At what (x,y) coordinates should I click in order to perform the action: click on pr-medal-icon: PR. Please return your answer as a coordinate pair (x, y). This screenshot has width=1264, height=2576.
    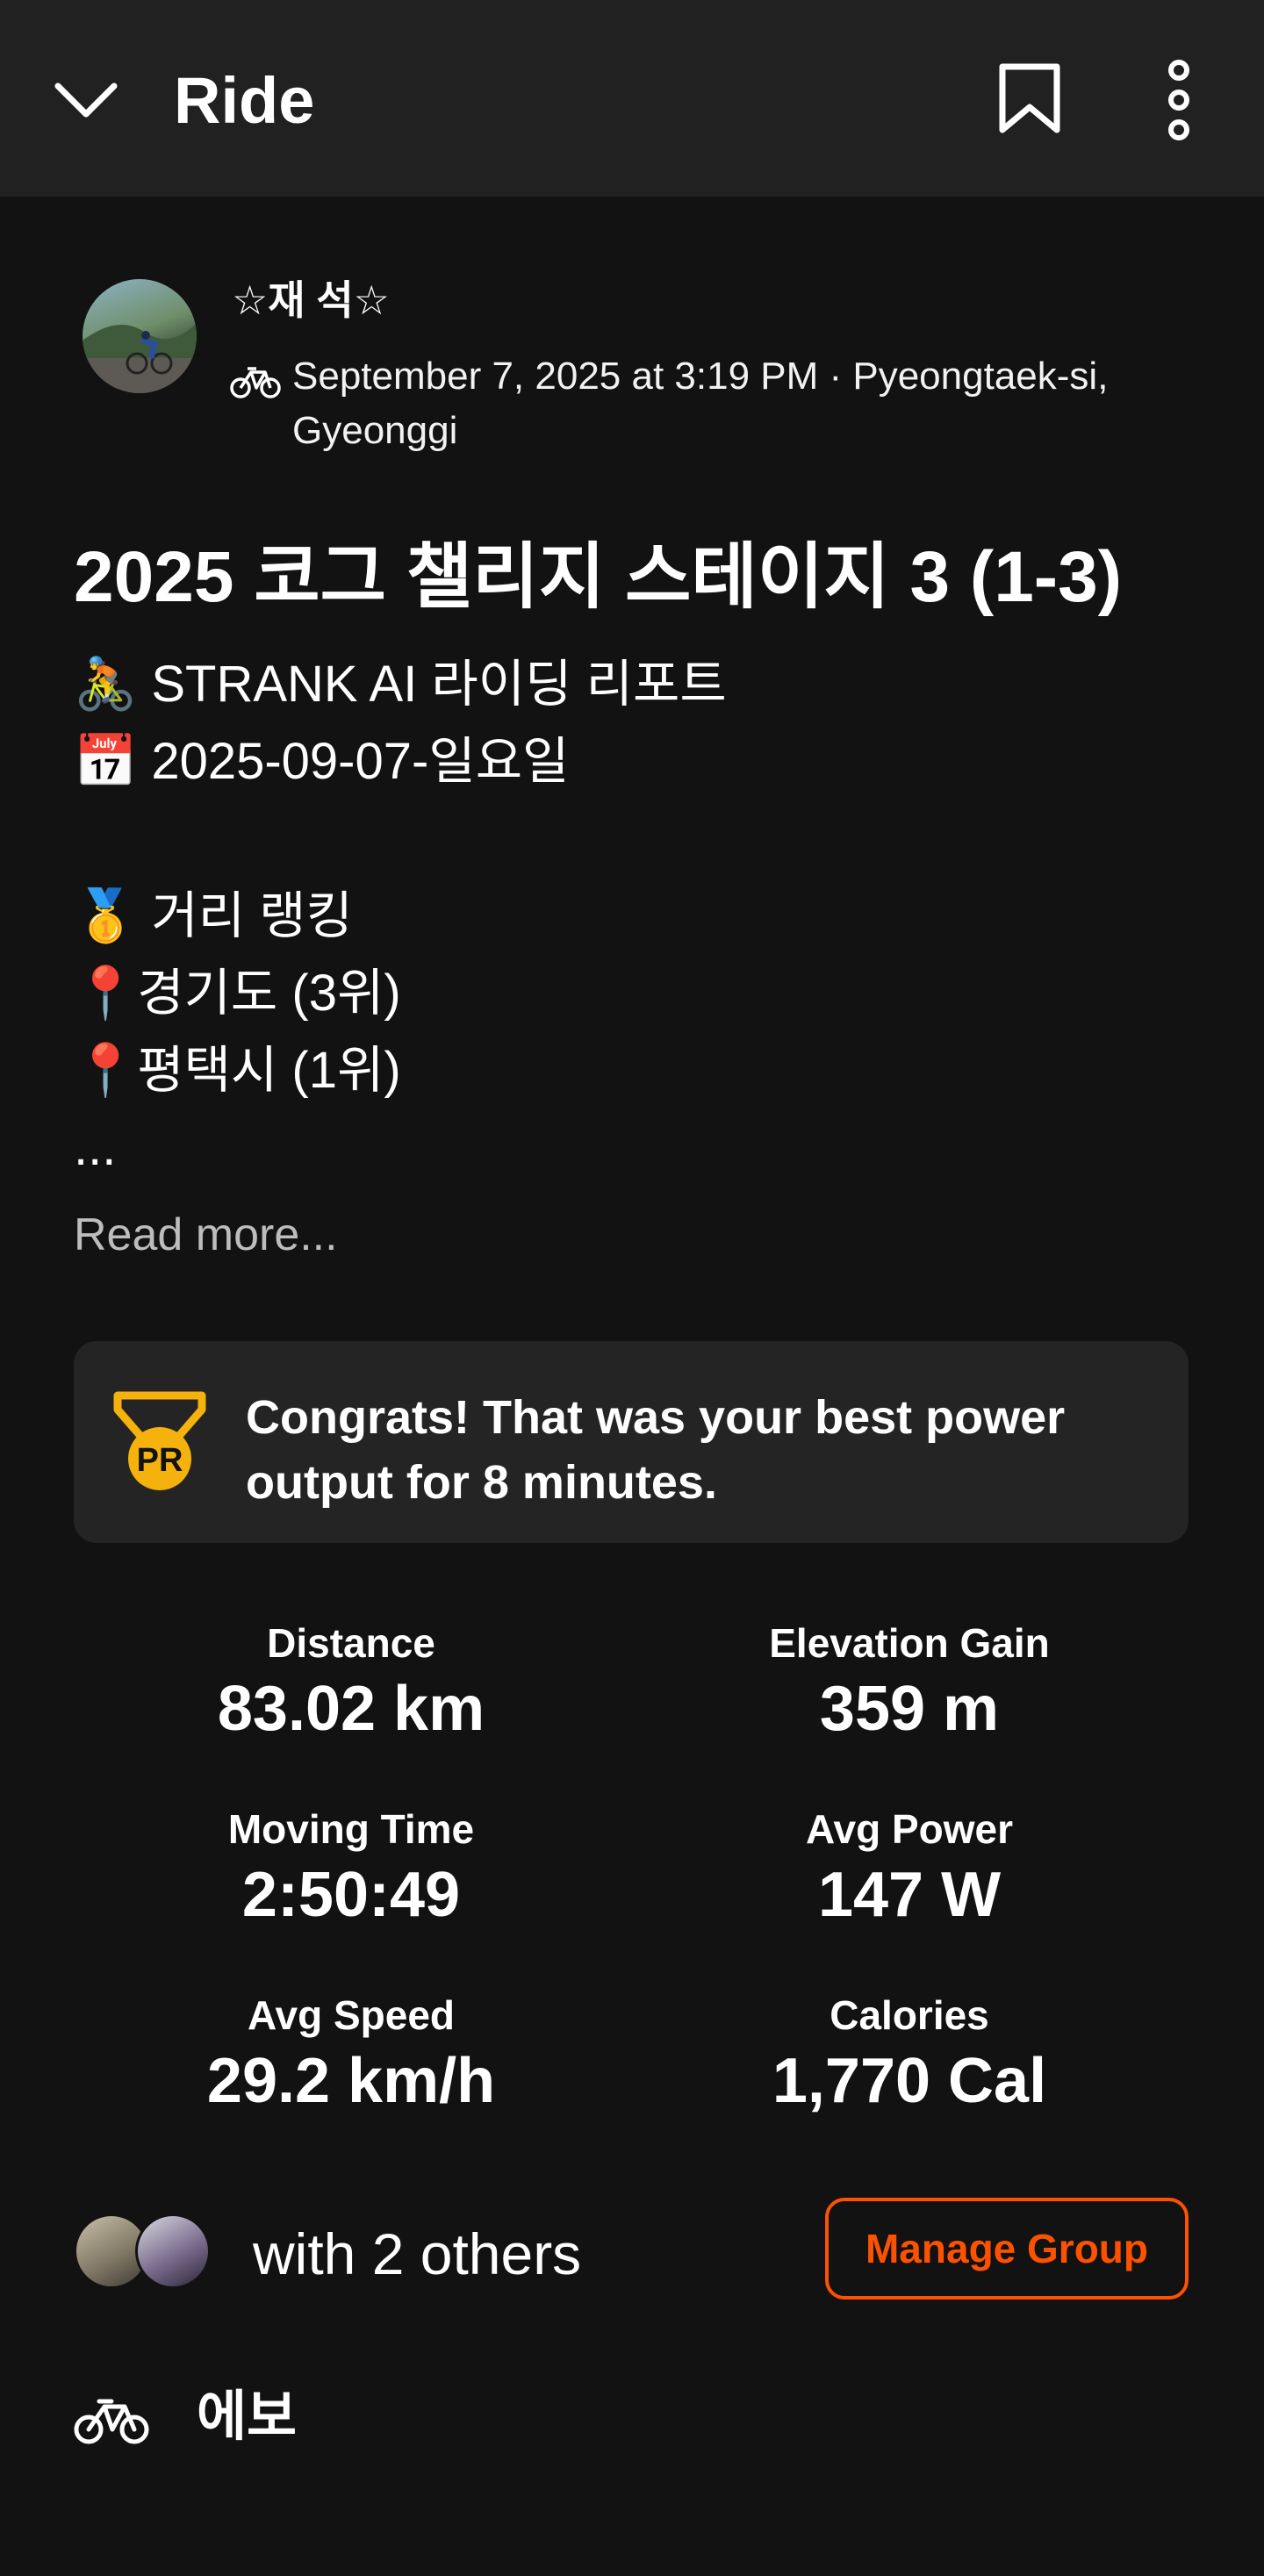
    Looking at the image, I should click on (159, 1440).